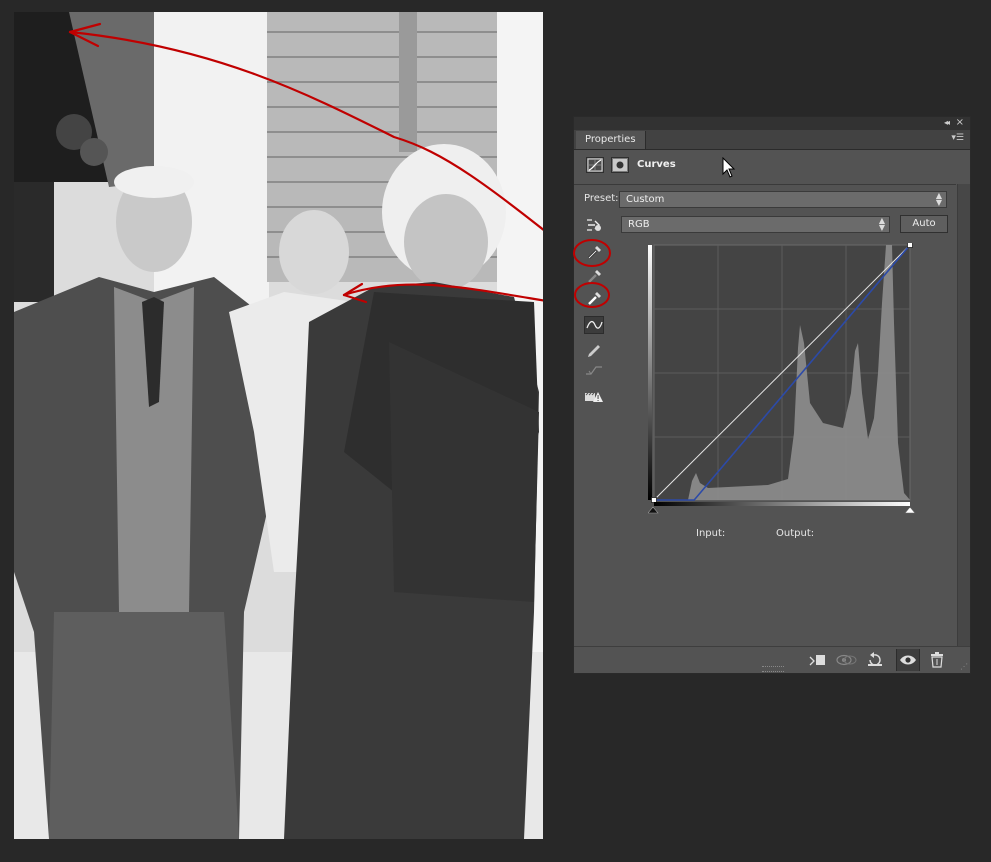  Describe the element at coordinates (910, 510) in the screenshot. I see `input-white-slider` at that location.